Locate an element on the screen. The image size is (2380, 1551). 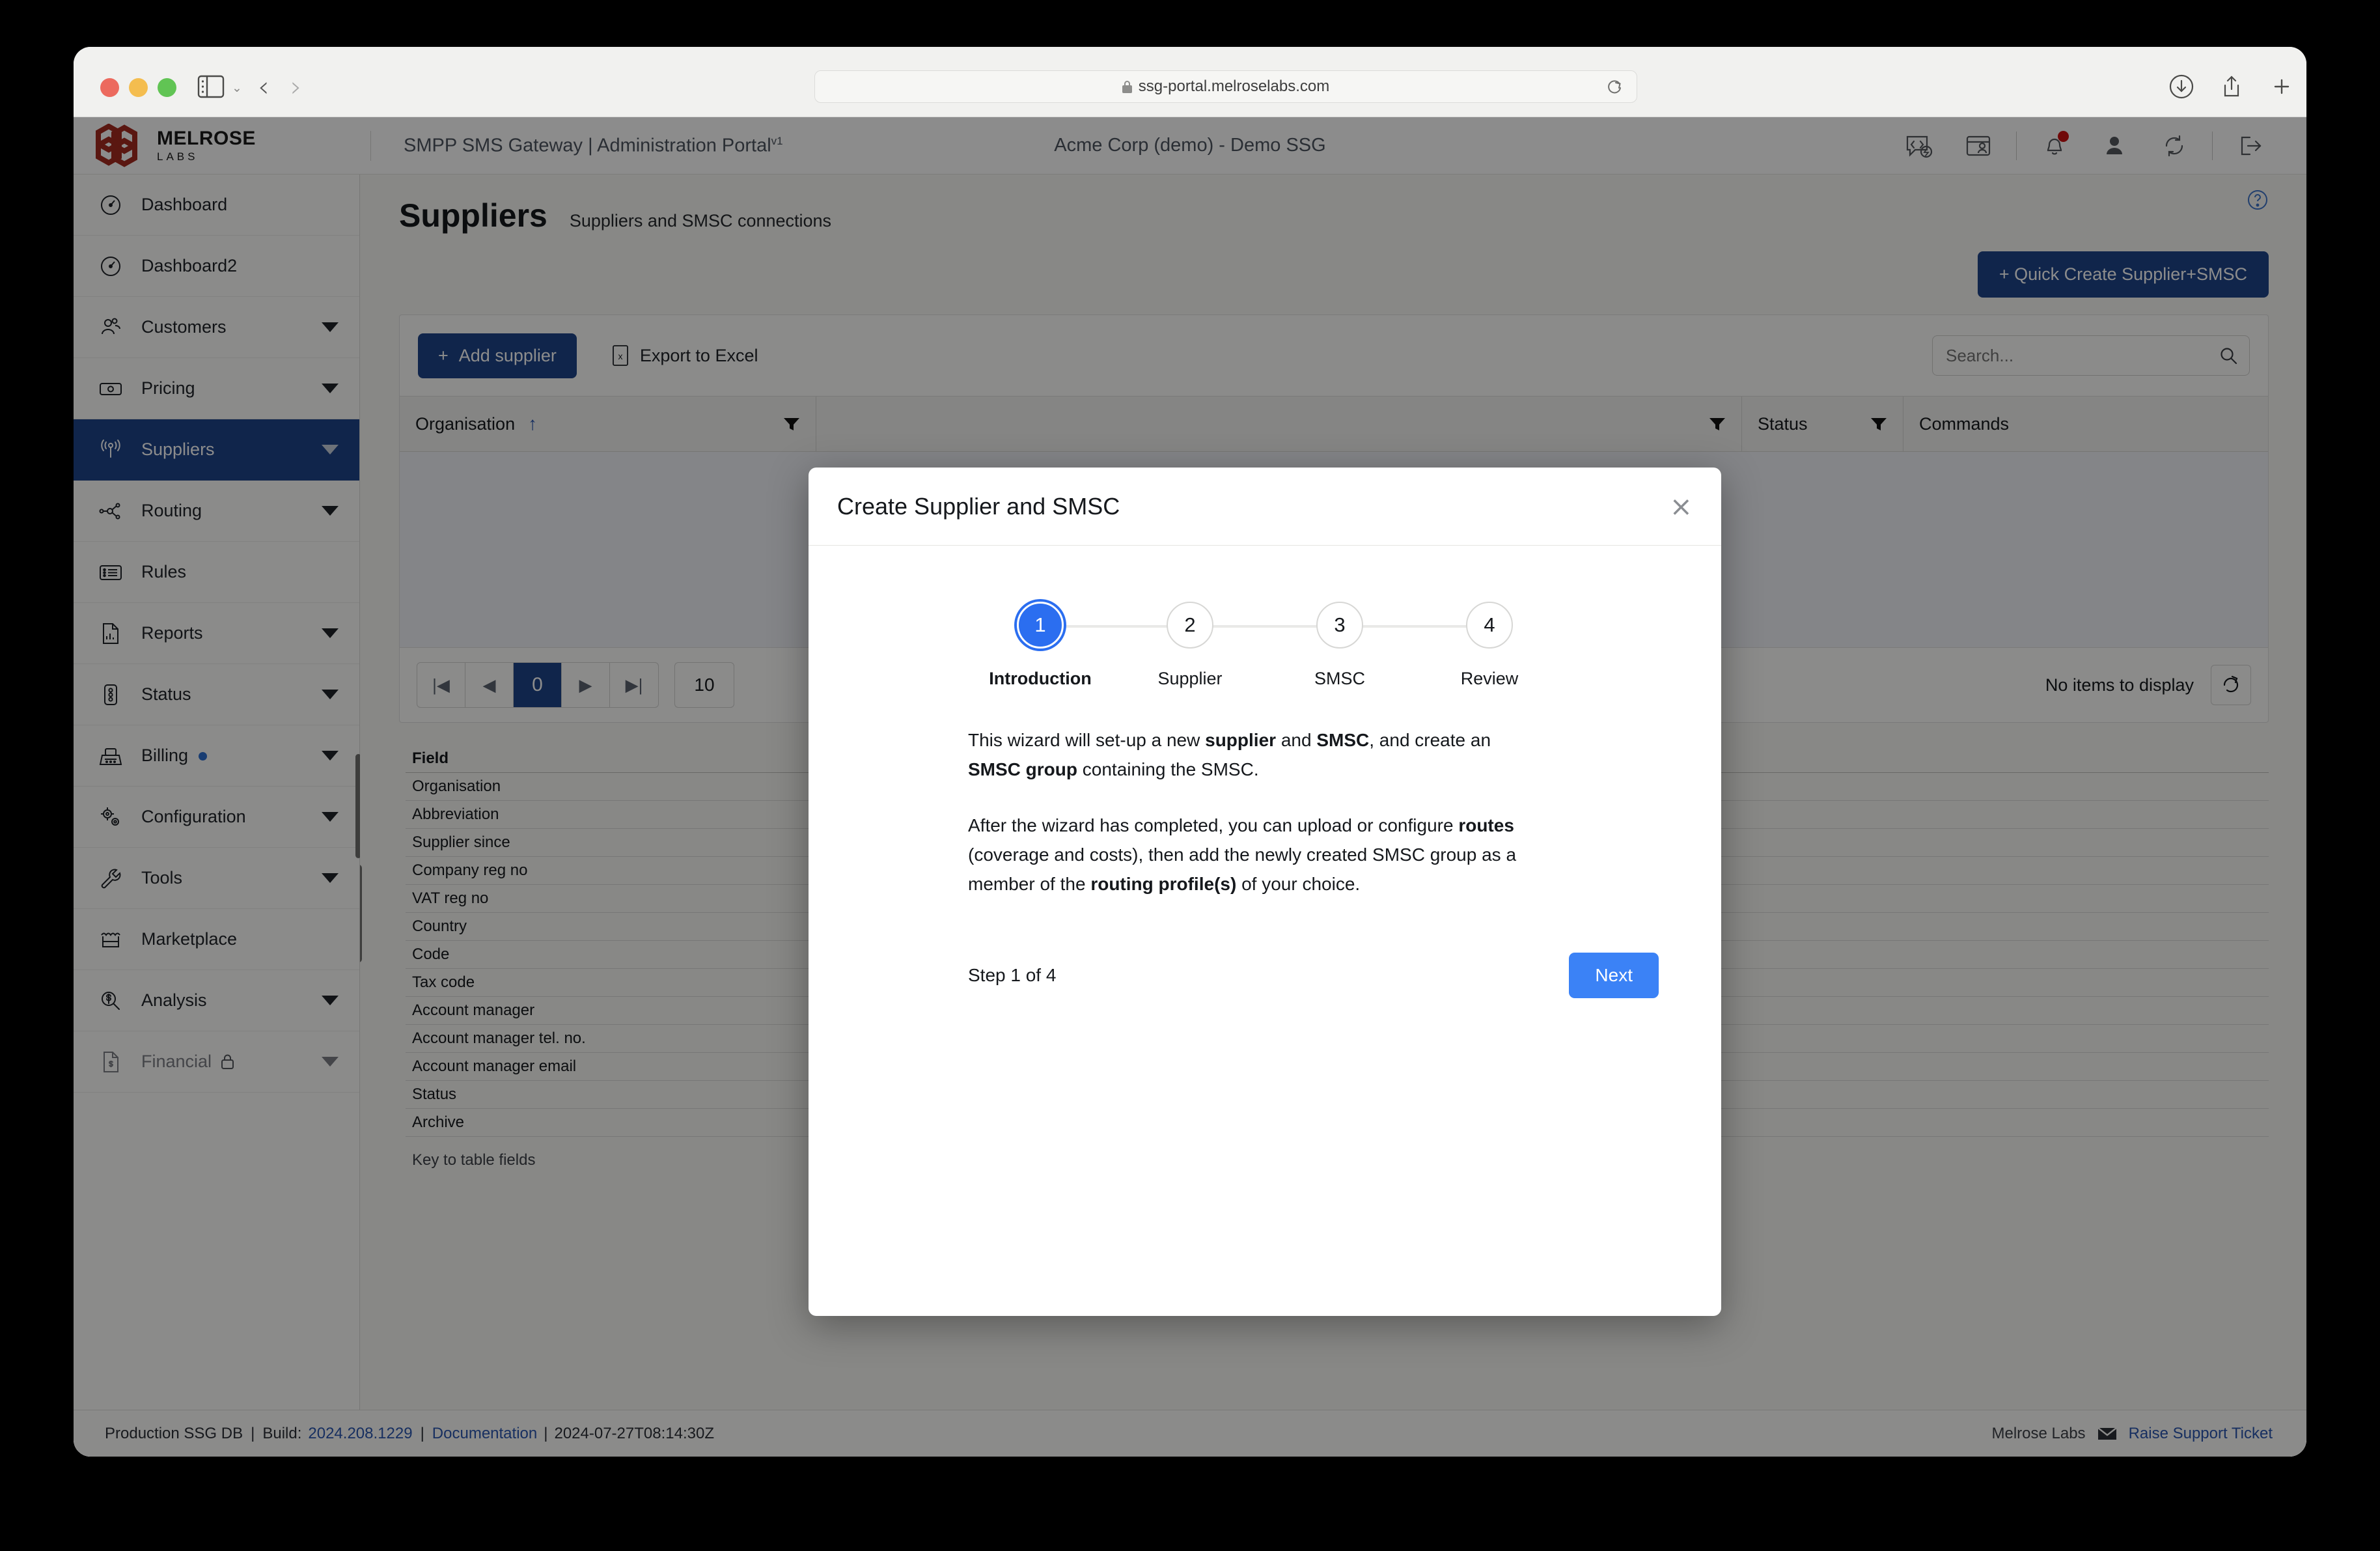
wizard-step-introduction: 1 Introduction is located at coordinates (1078, 645).